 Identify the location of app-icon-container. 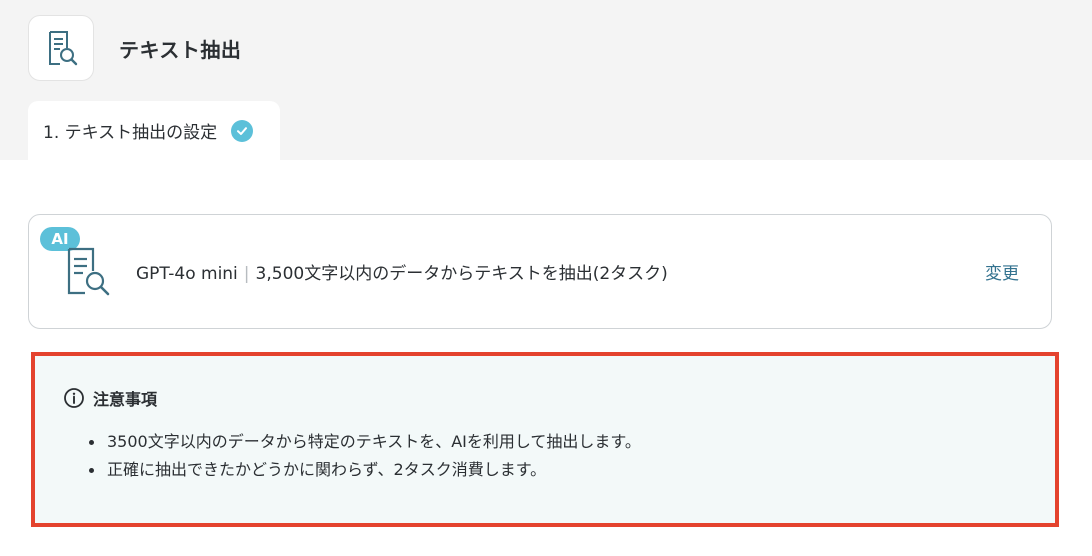
(61, 48).